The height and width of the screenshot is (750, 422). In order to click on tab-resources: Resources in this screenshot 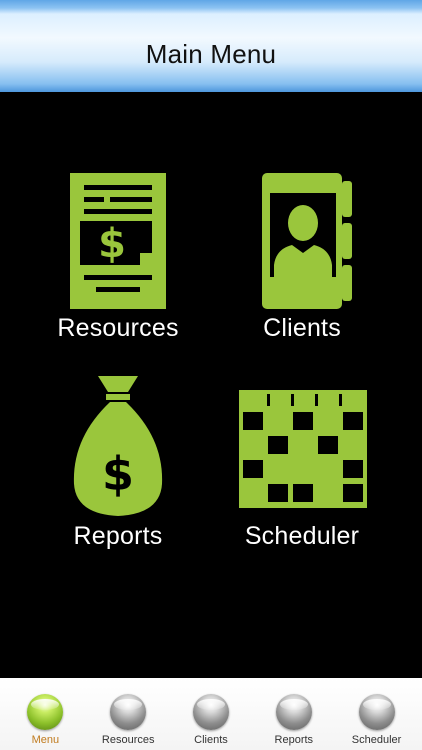, I will do `click(128, 714)`.